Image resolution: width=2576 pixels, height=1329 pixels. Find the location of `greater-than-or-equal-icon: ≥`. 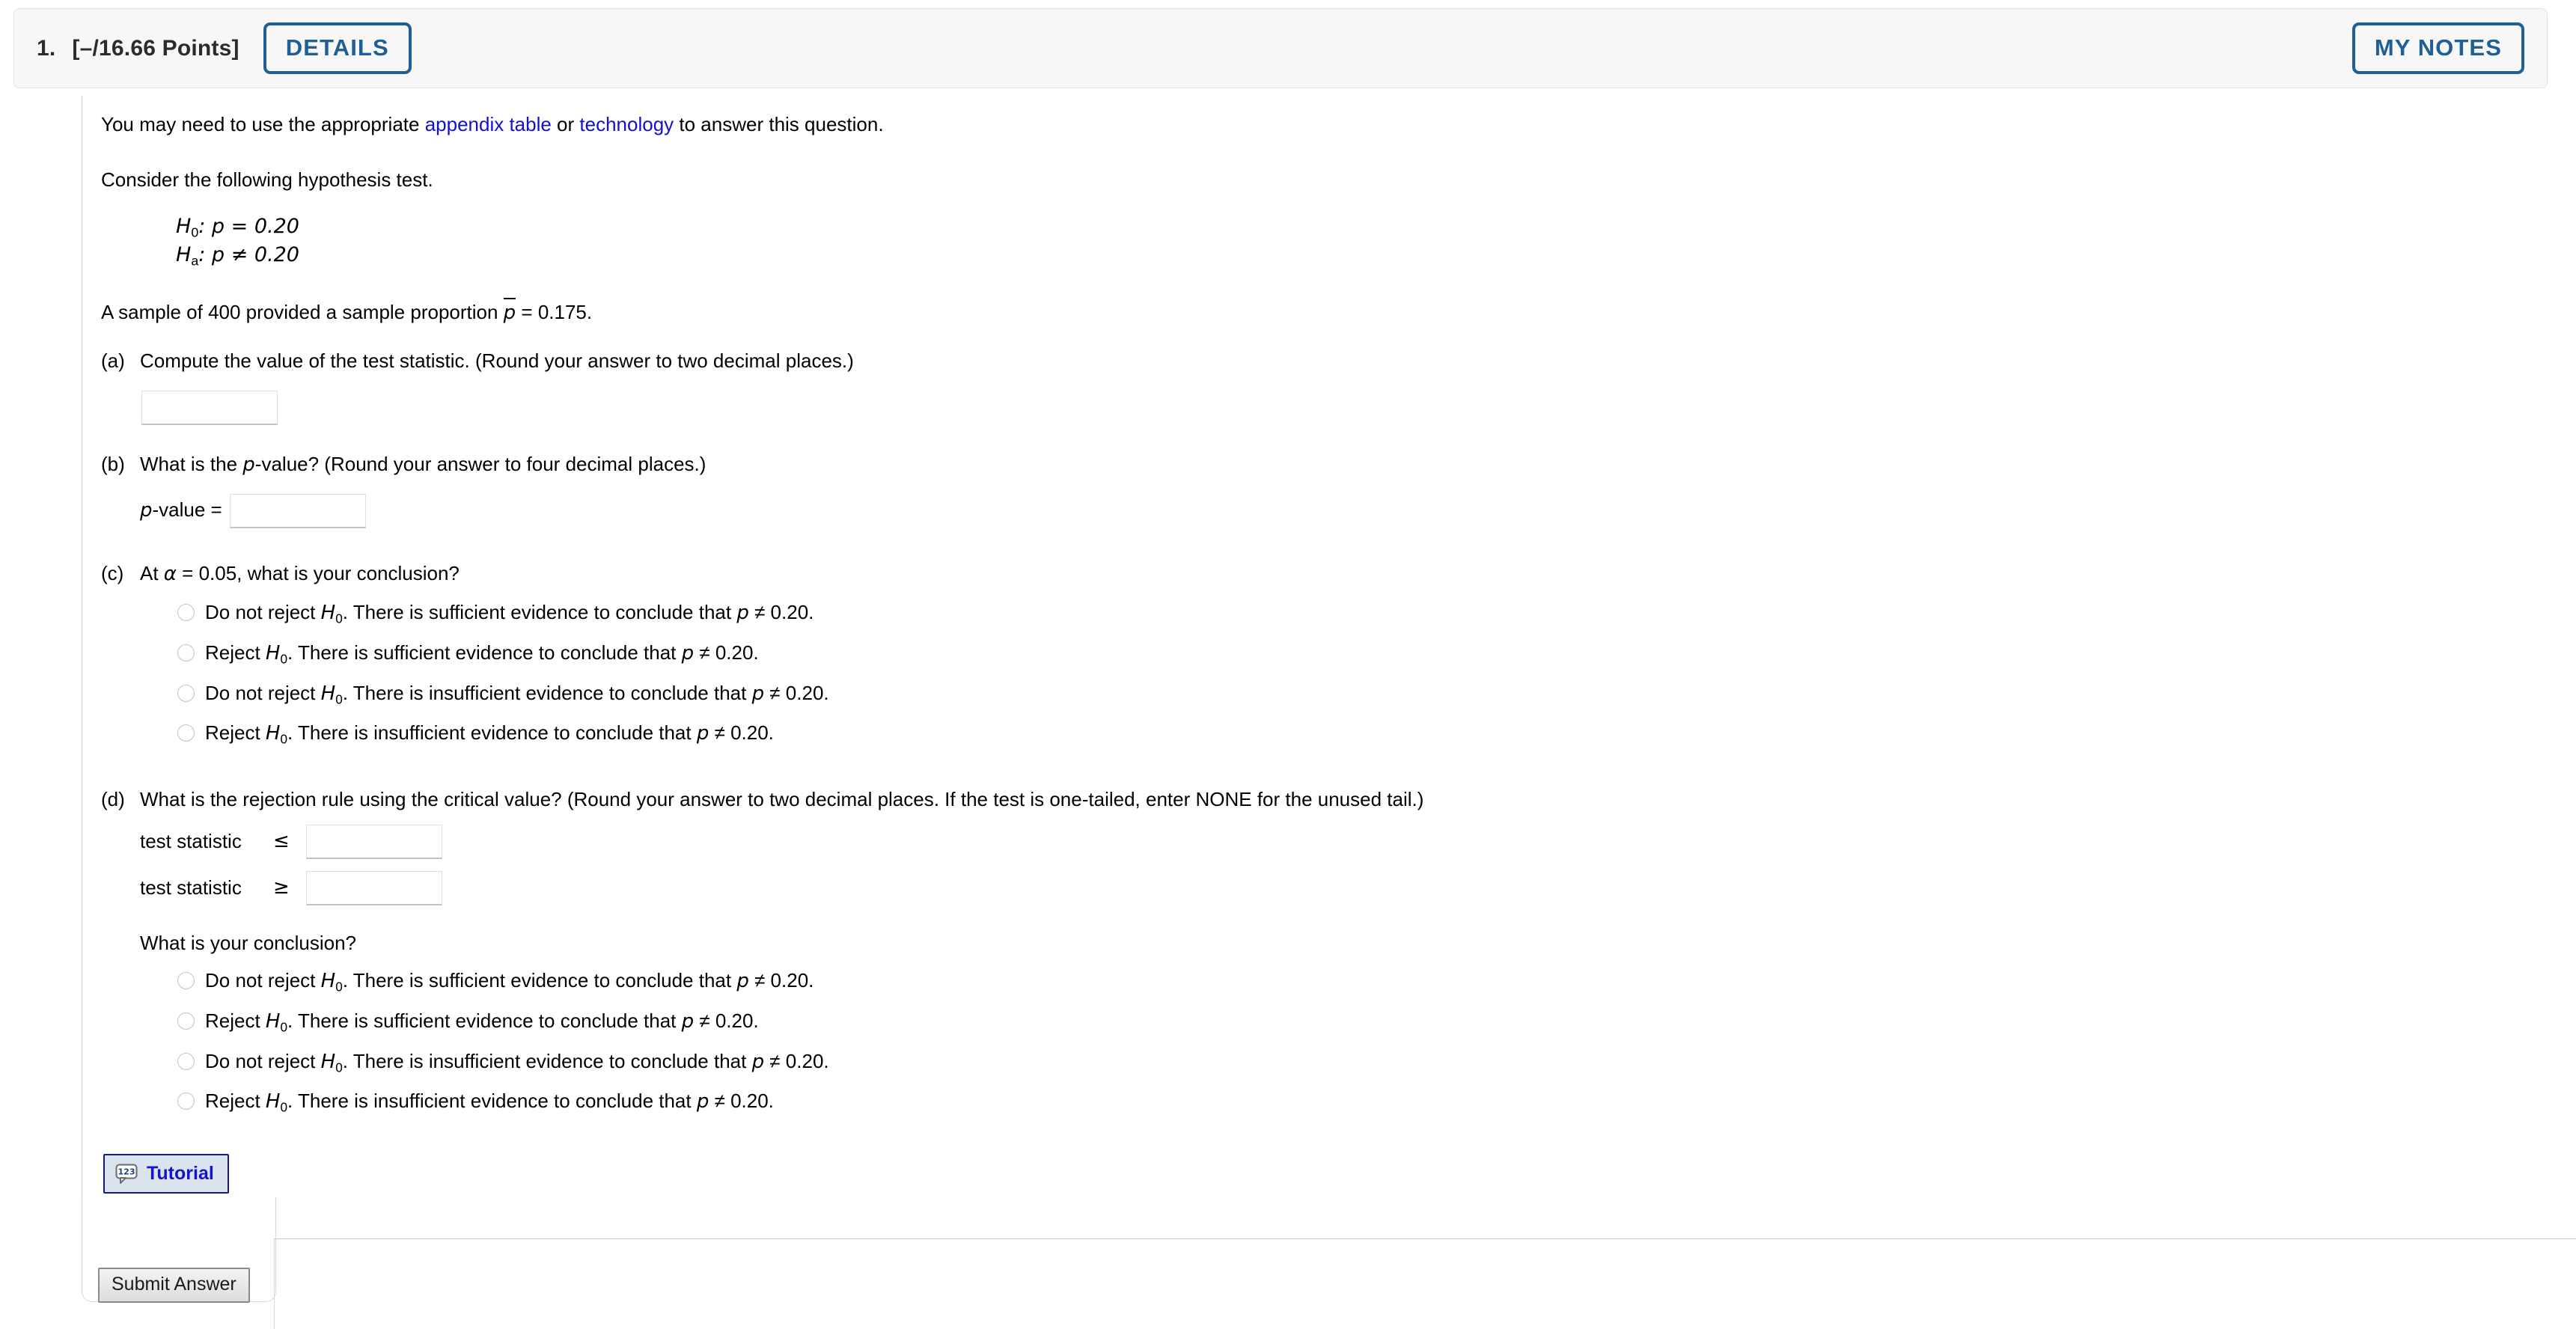

greater-than-or-equal-icon: ≥ is located at coordinates (281, 888).